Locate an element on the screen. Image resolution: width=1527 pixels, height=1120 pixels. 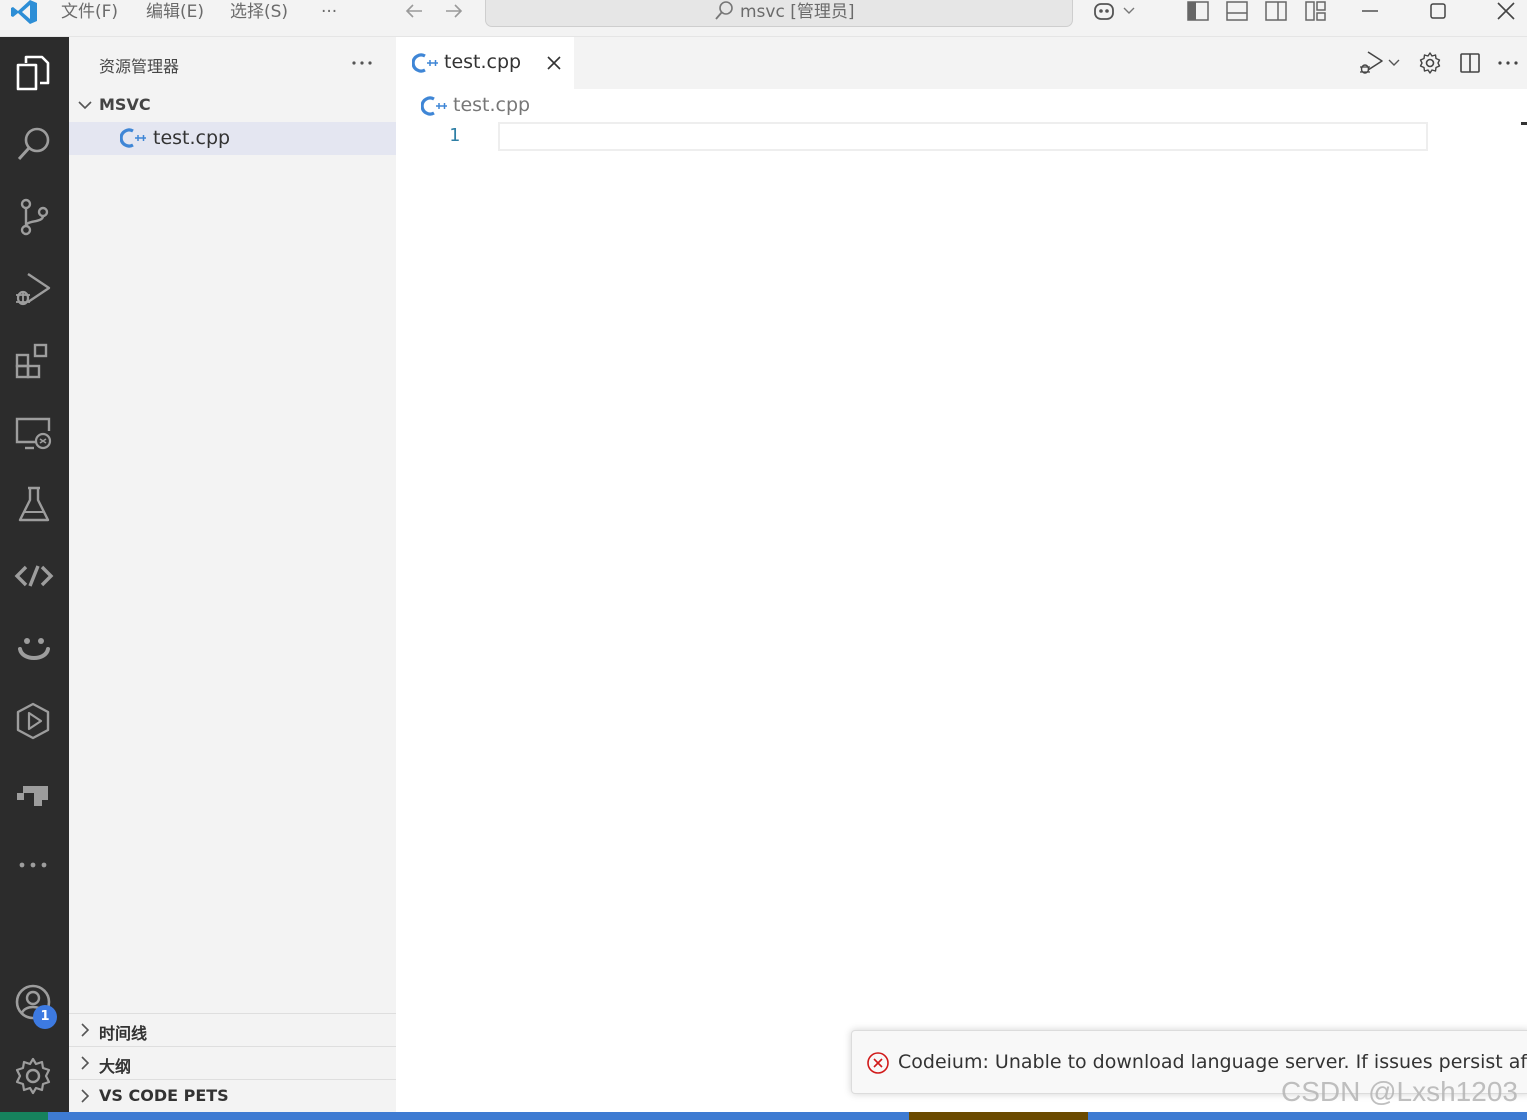
tab-label: test.cpp is located at coordinates (483, 62).